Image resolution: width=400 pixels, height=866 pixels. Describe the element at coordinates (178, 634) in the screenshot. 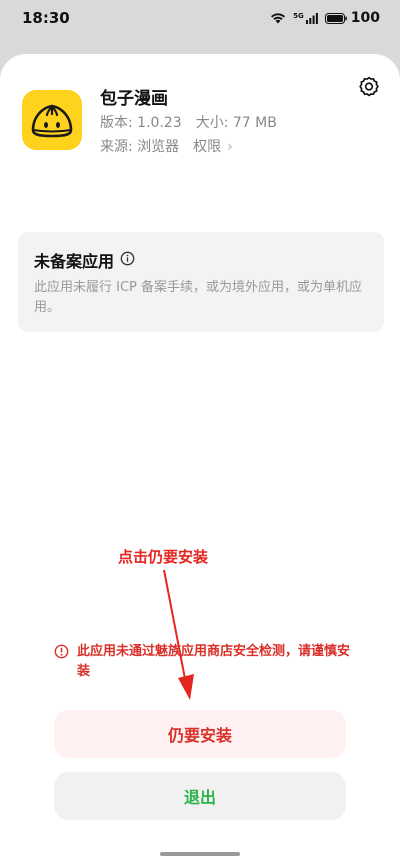

I see `annotation-arrow` at that location.